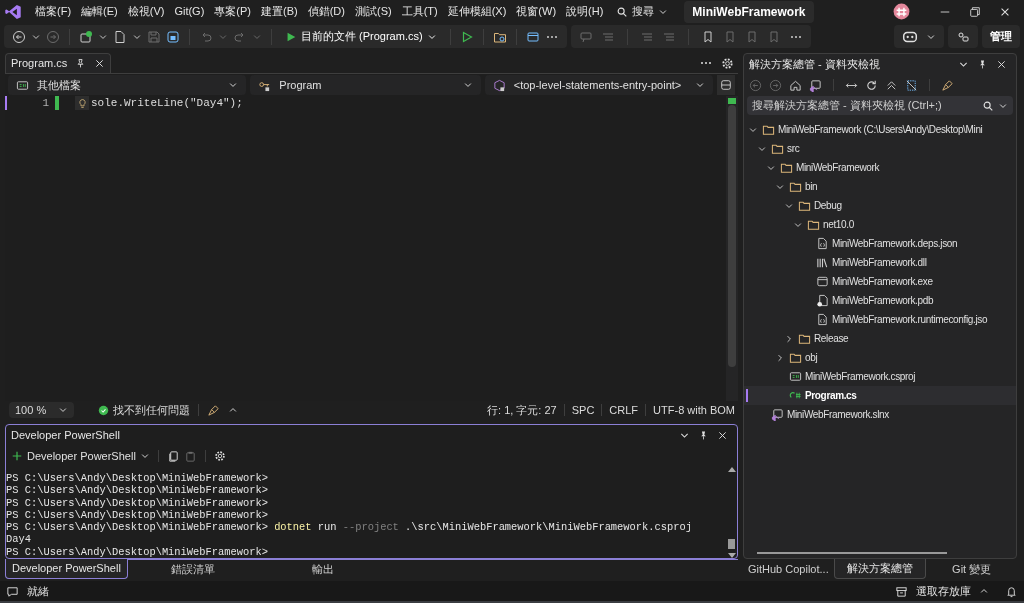 The image size is (1024, 603). I want to click on window-title: MiniWebFramework, so click(749, 11).